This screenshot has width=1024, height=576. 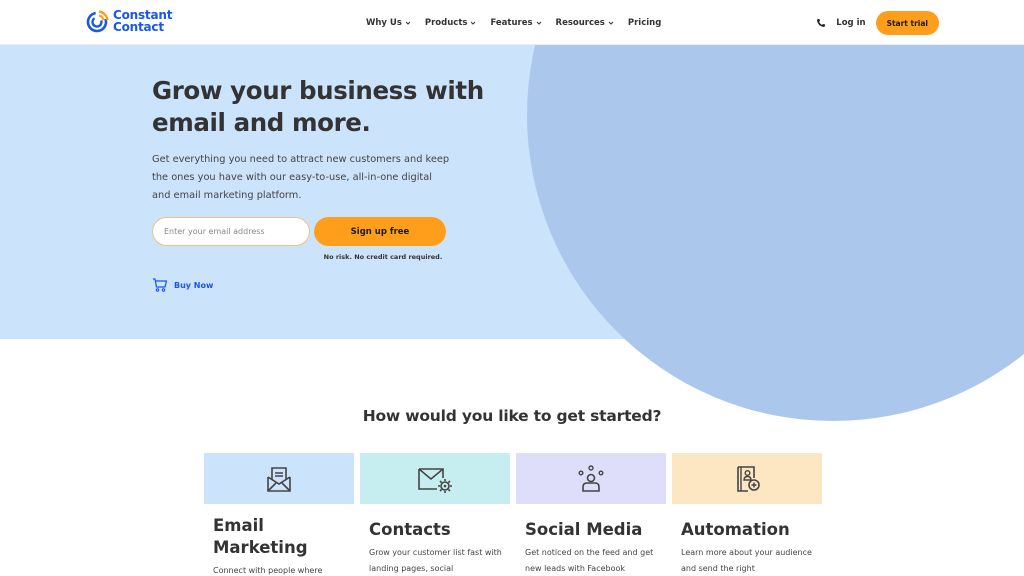 What do you see at coordinates (231, 231) in the screenshot?
I see `email-input` at bounding box center [231, 231].